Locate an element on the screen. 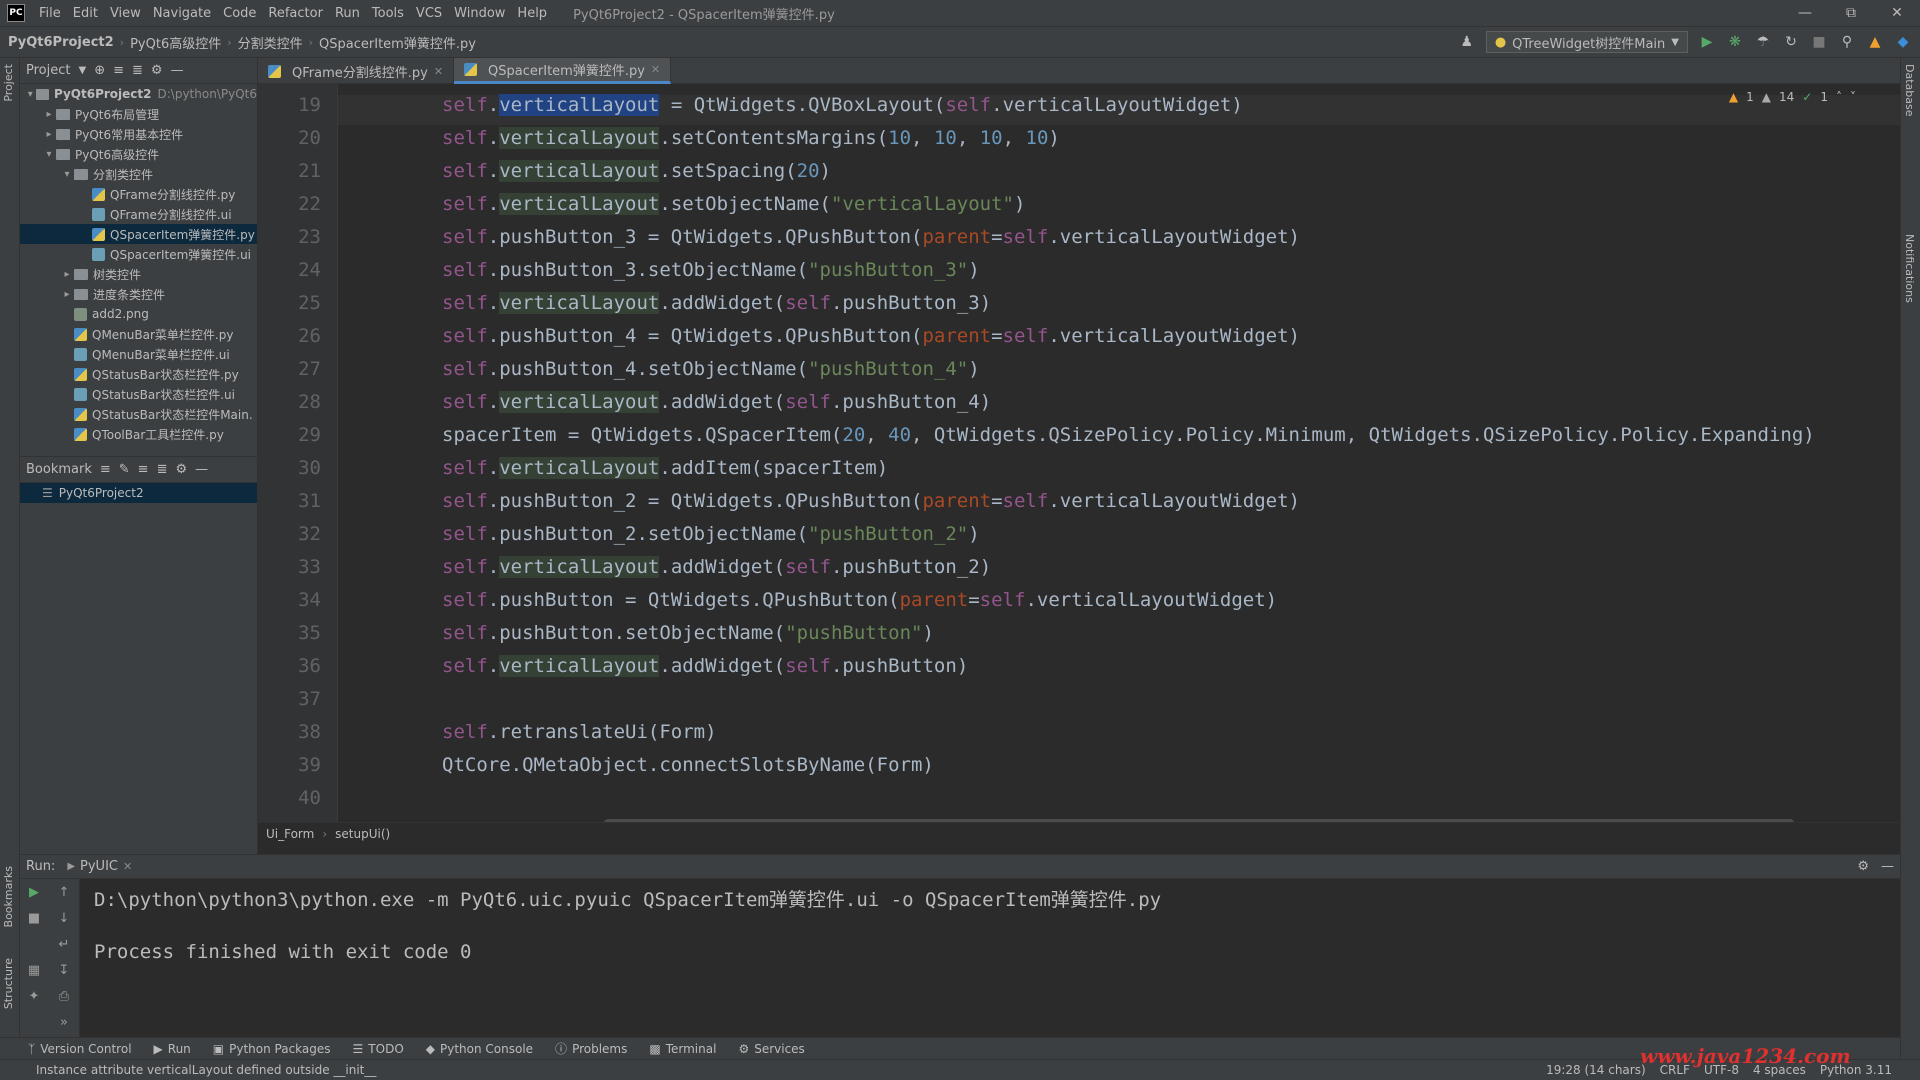 This screenshot has width=1920, height=1080. layout-icon: ▦ is located at coordinates (34, 970).